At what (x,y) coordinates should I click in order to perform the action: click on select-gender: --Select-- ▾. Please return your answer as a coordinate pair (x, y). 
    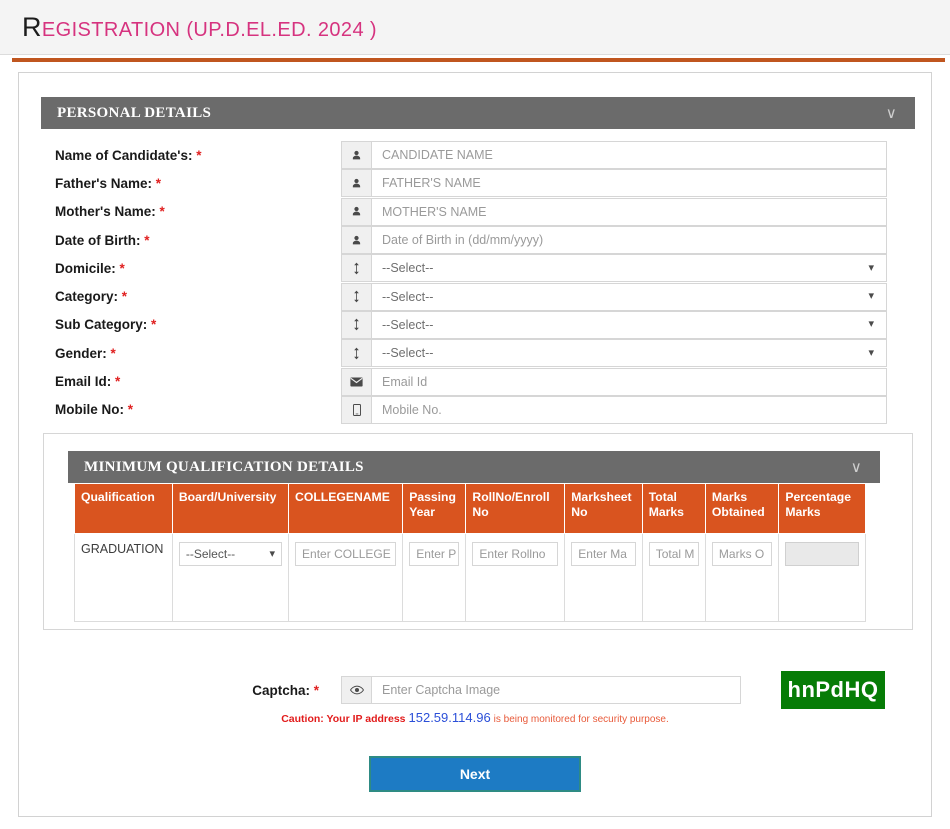
    Looking at the image, I should click on (629, 353).